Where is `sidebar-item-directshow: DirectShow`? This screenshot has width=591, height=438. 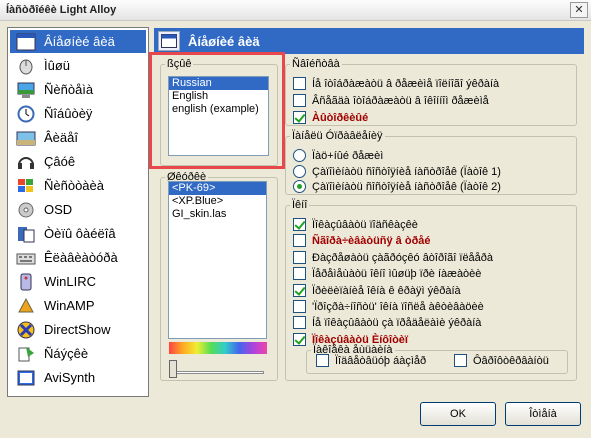 sidebar-item-directshow: DirectShow is located at coordinates (78, 329).